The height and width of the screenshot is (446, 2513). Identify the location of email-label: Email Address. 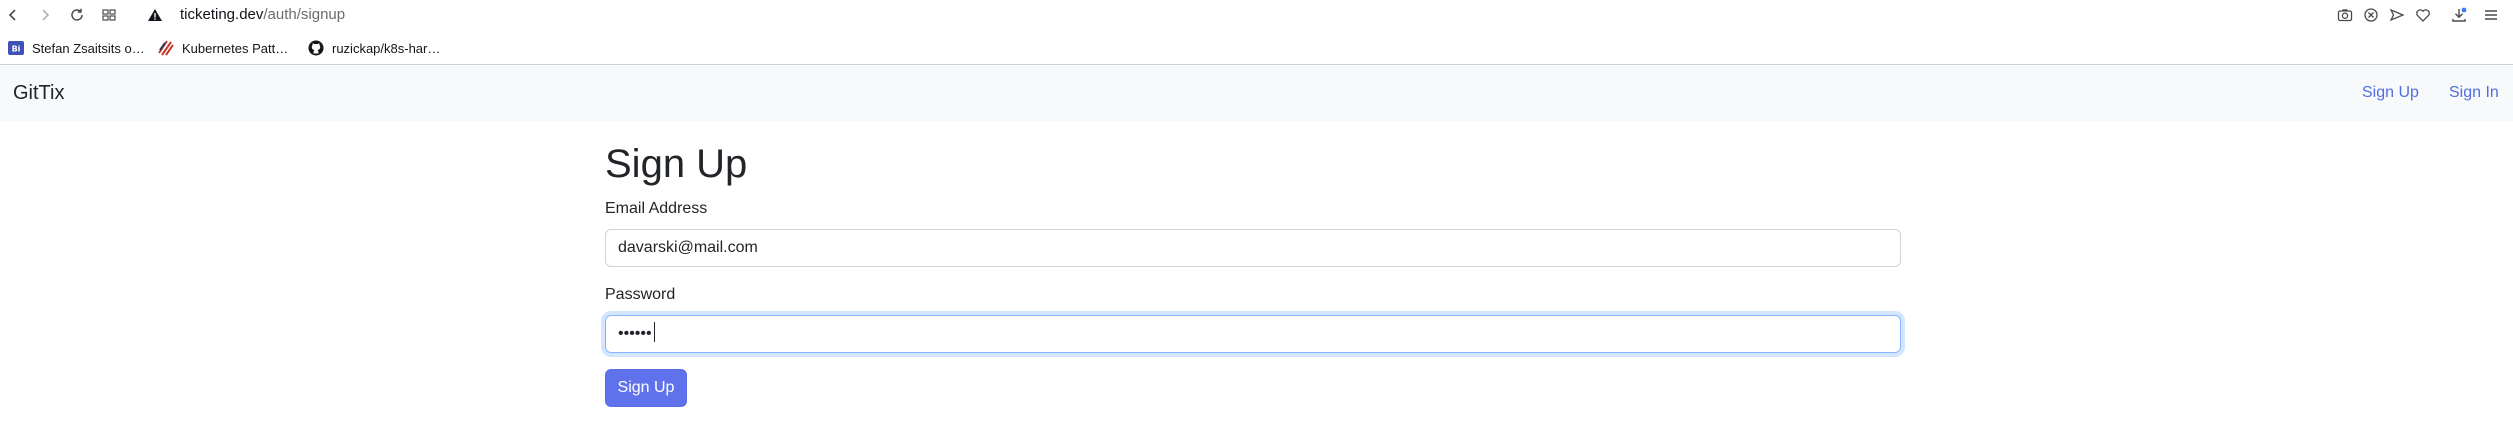
(656, 208).